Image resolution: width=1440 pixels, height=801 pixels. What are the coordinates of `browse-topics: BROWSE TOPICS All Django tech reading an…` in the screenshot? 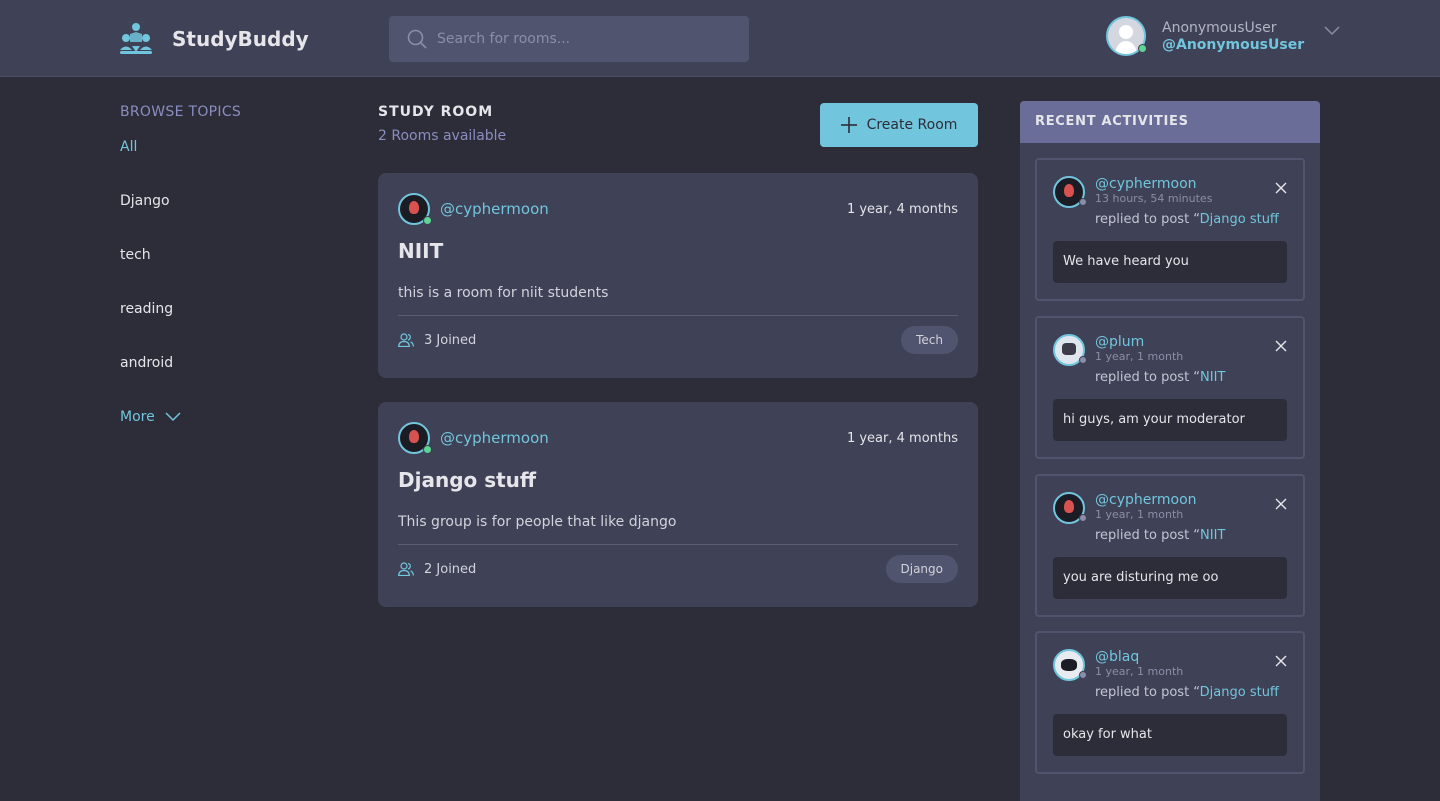 It's located at (220, 274).